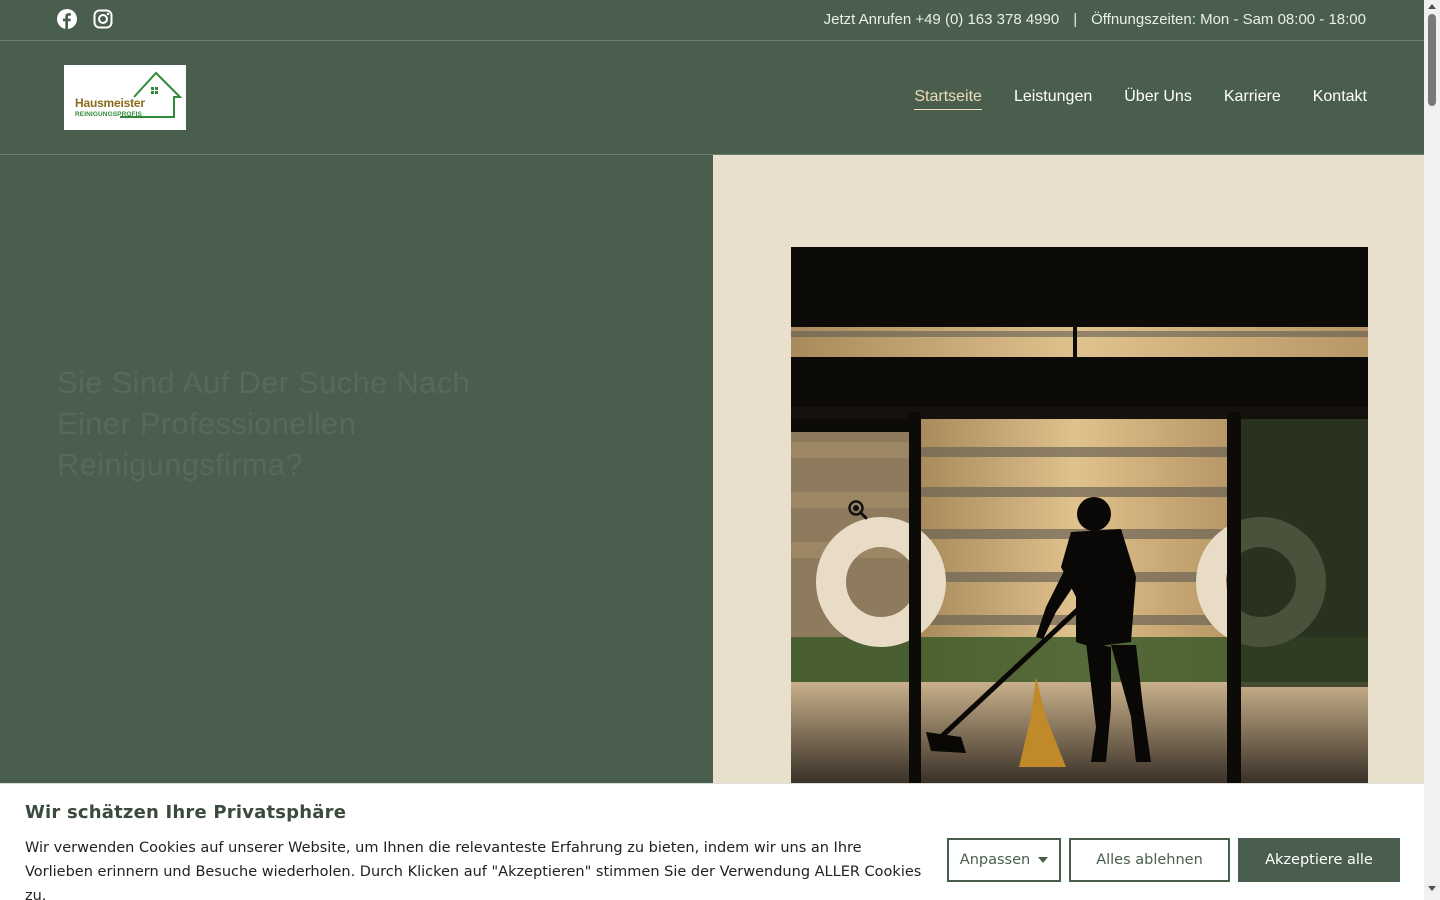 The width and height of the screenshot is (1440, 900). I want to click on zoom-icon, so click(858, 512).